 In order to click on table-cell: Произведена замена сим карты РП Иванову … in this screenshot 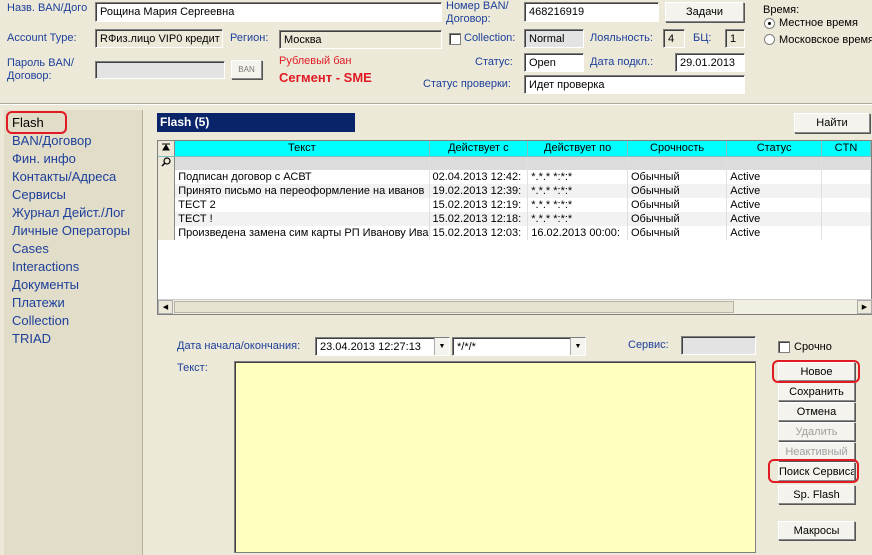, I will do `click(302, 233)`.